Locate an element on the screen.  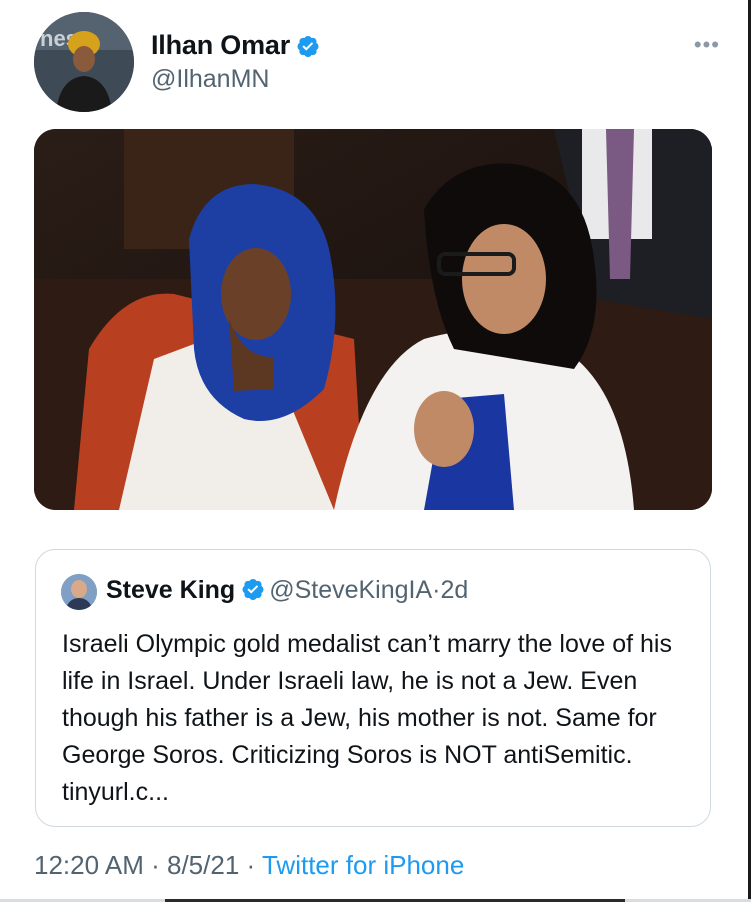
quoted-author-avatar is located at coordinates (79, 592).